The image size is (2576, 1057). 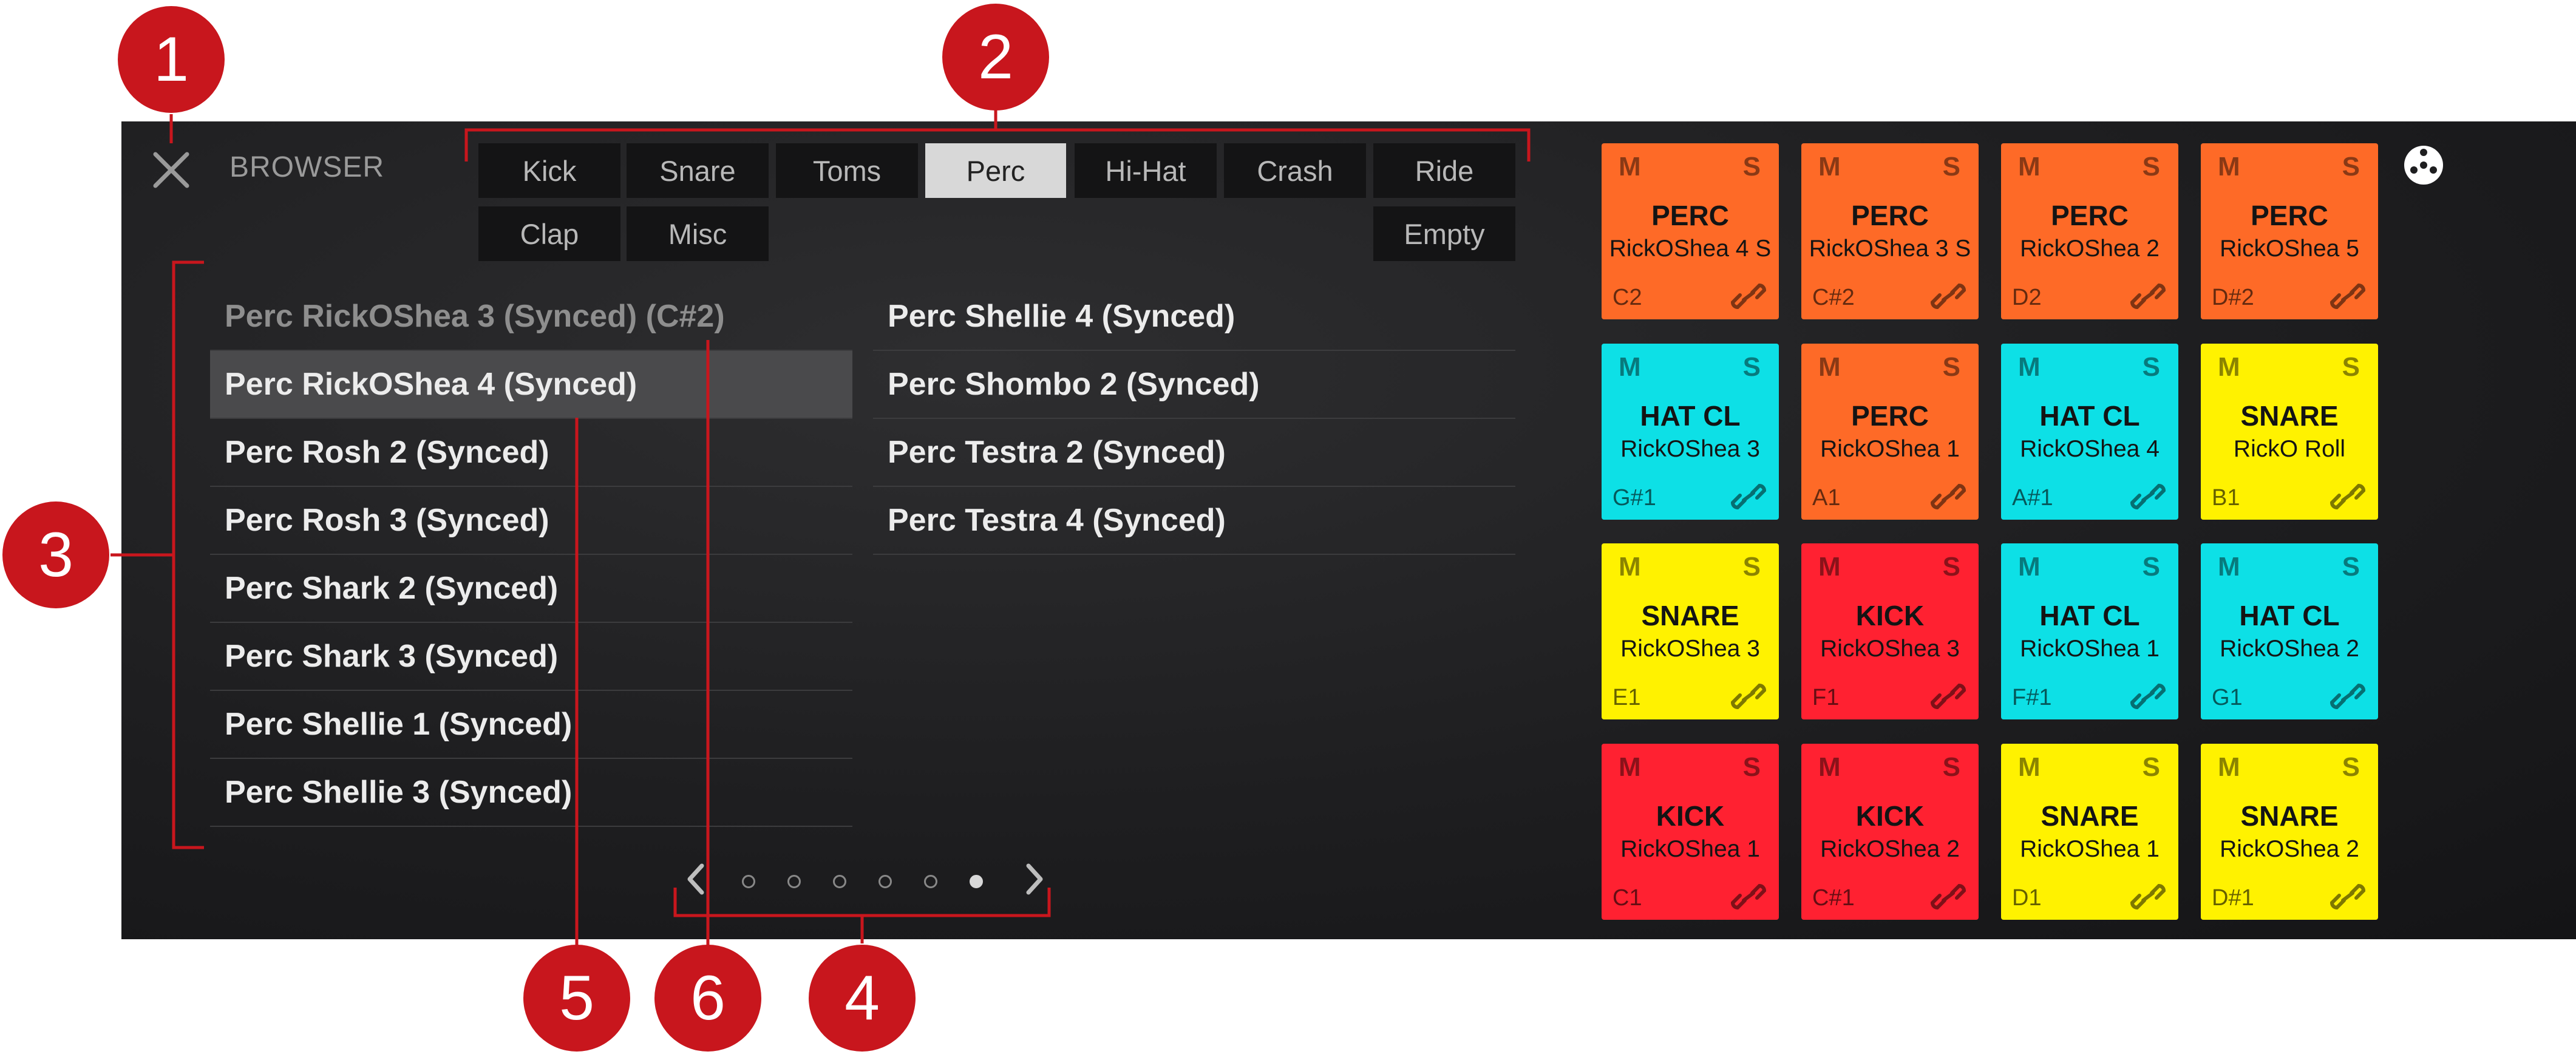 What do you see at coordinates (531, 453) in the screenshot?
I see `list-item: Perc Rosh 2 (Synced)` at bounding box center [531, 453].